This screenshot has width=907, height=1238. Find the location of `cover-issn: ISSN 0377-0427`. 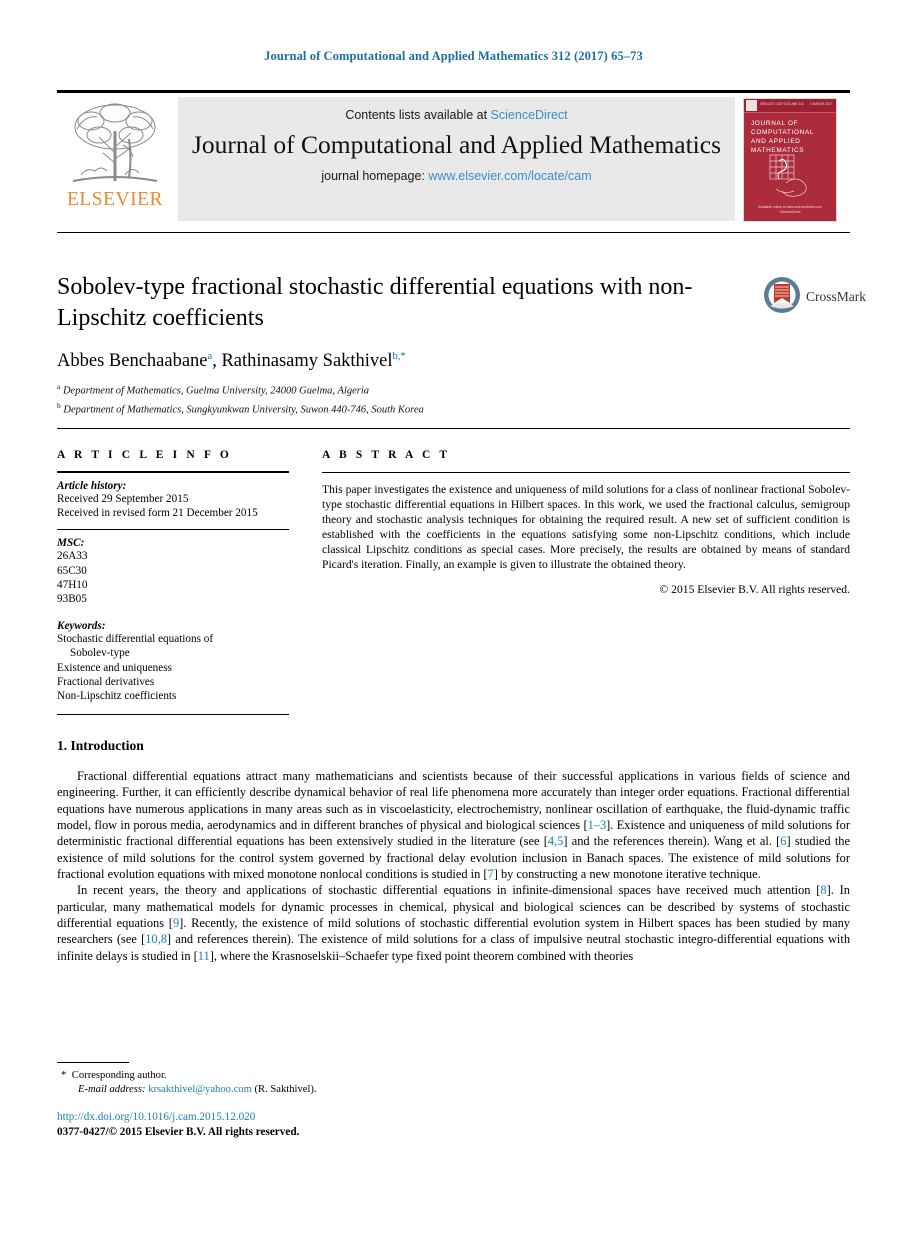

cover-issn: ISSN 0377-0427 is located at coordinates (772, 104).